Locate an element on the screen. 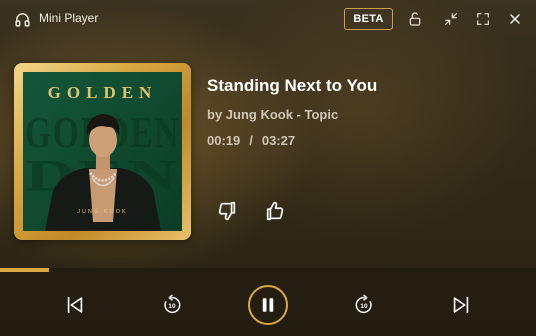 Image resolution: width=536 pixels, height=336 pixels. dislike-button is located at coordinates (227, 211).